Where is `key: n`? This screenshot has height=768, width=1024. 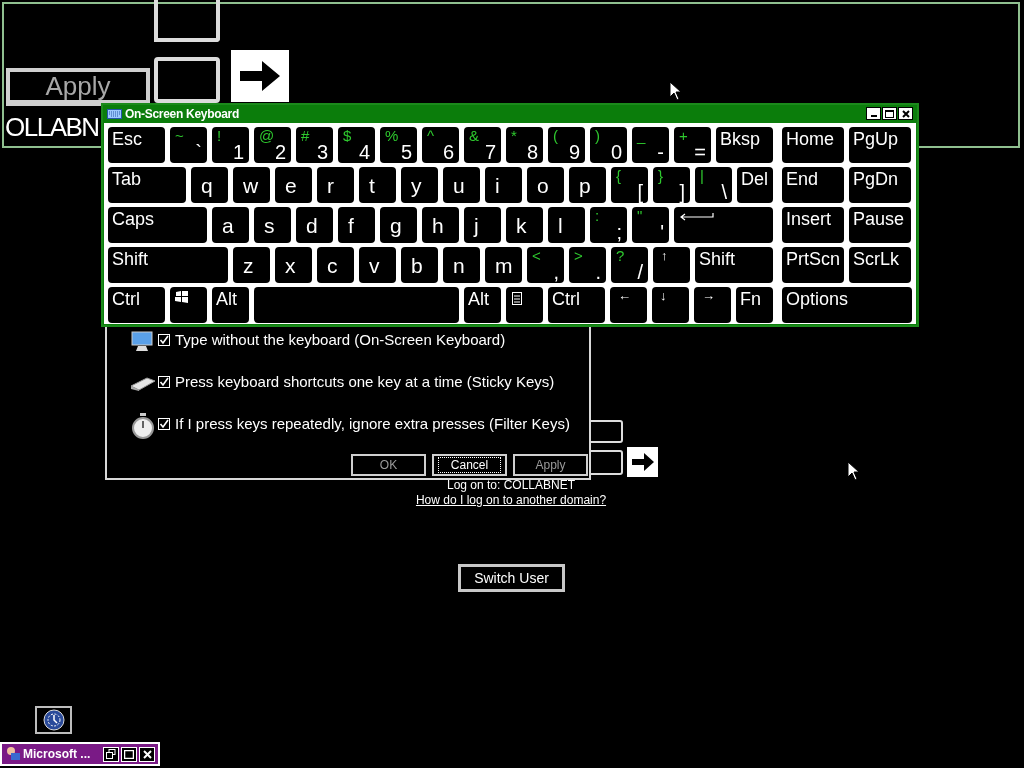 key: n is located at coordinates (461, 265).